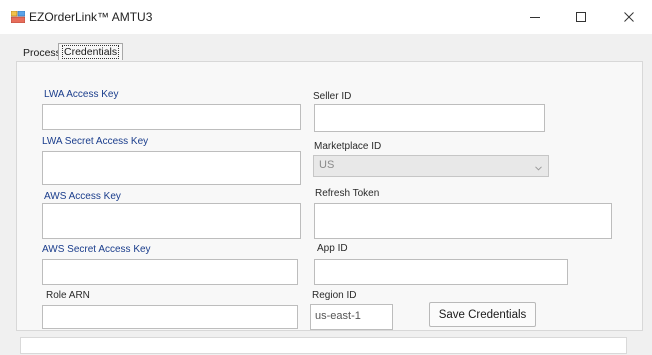  What do you see at coordinates (431, 166) in the screenshot?
I see `marketplace-id-select: US` at bounding box center [431, 166].